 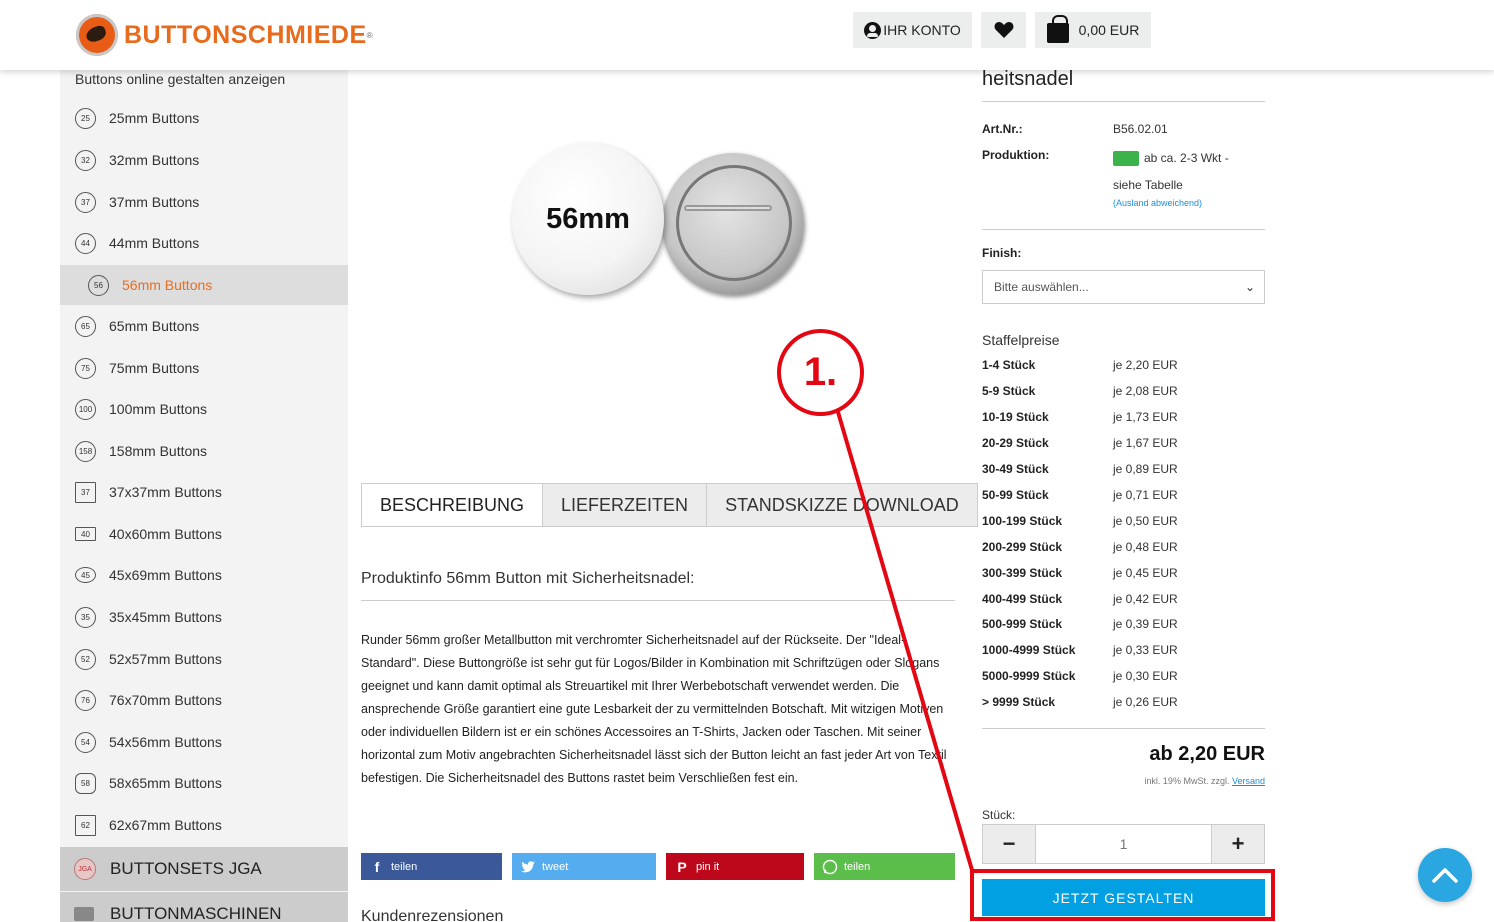 What do you see at coordinates (1145, 365) in the screenshot?
I see `tier-price: je 2,20 EUR` at bounding box center [1145, 365].